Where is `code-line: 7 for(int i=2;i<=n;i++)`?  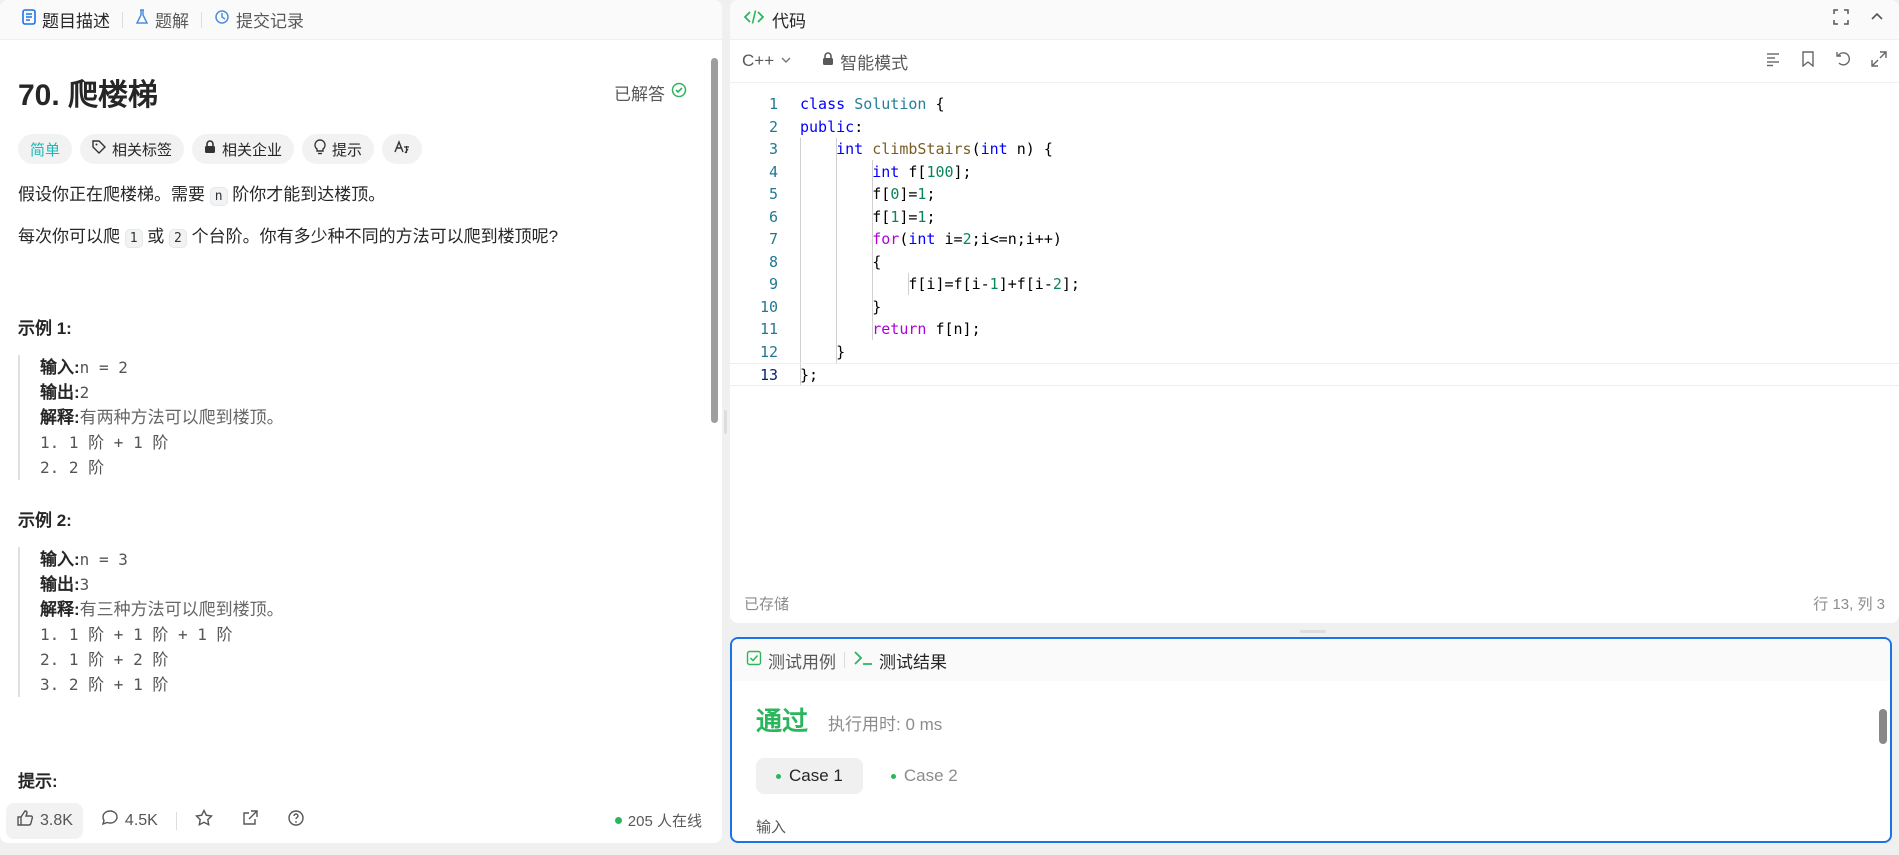
code-line: 7 for(int i=2;i<=n;i++) is located at coordinates (915, 239).